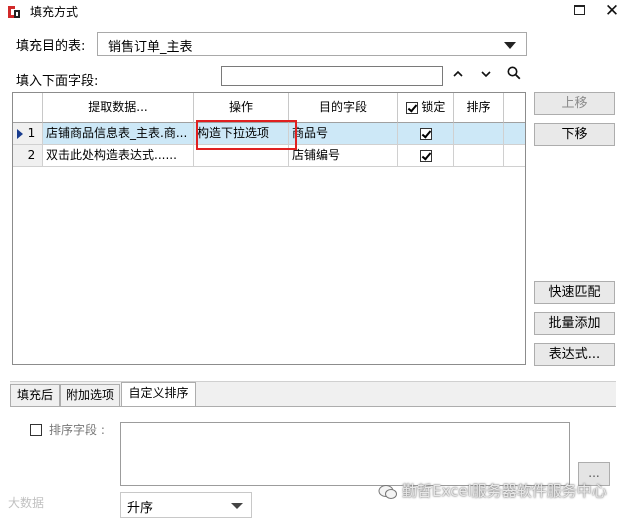 The height and width of the screenshot is (518, 626). Describe the element at coordinates (345, 454) in the screenshot. I see `sort-field-textarea` at that location.